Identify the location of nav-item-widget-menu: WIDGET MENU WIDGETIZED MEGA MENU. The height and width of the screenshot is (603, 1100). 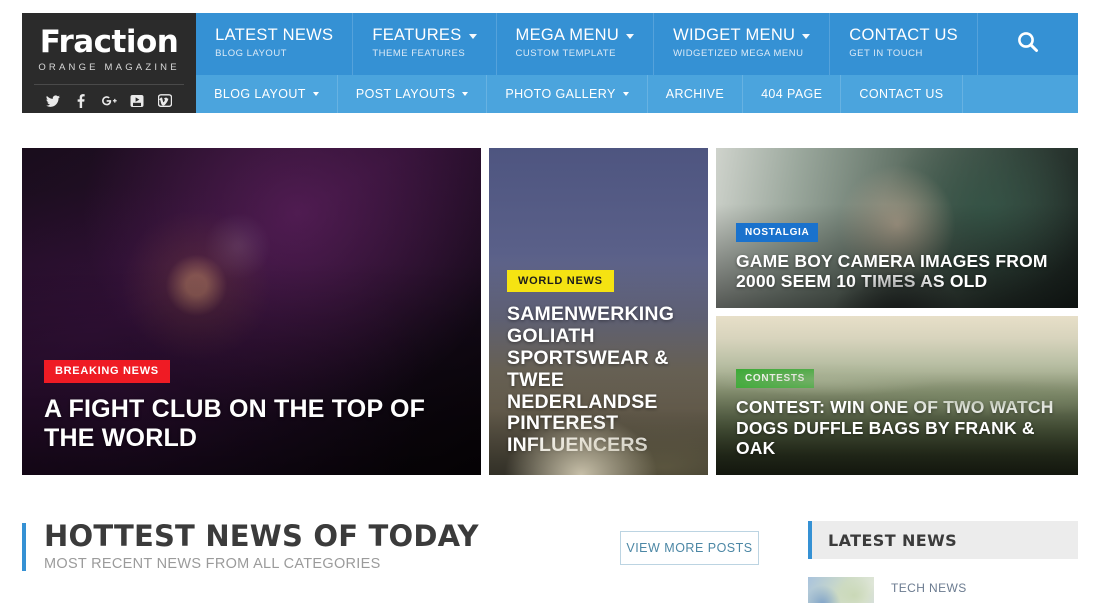
(742, 44).